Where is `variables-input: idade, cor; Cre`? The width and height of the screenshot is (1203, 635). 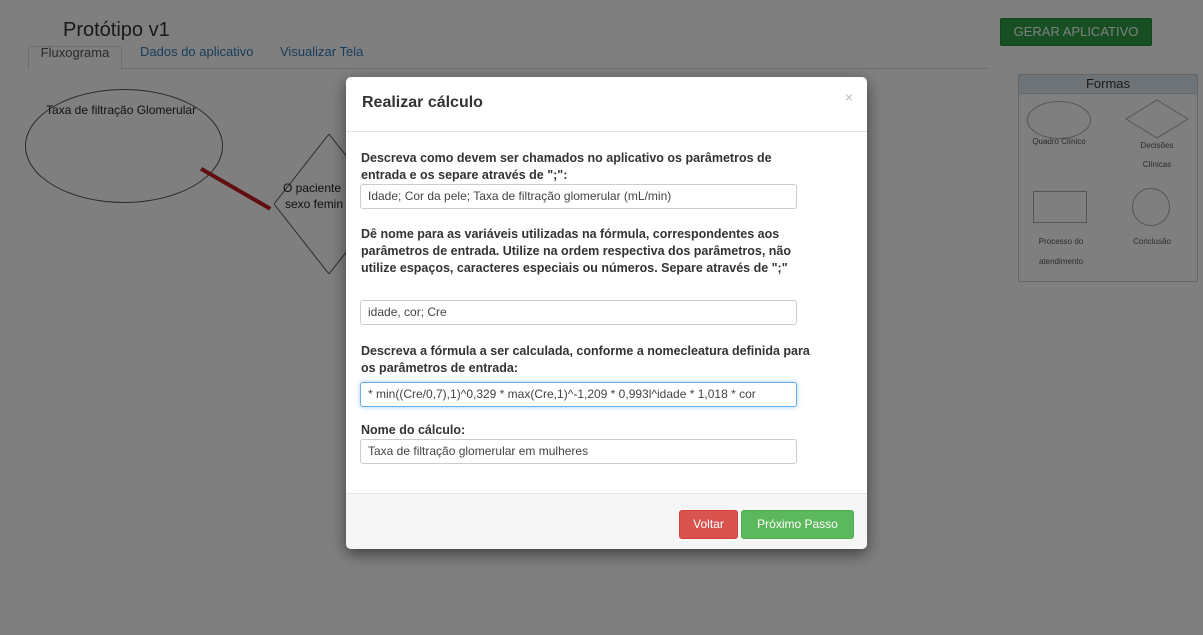
variables-input: idade, cor; Cre is located at coordinates (578, 312).